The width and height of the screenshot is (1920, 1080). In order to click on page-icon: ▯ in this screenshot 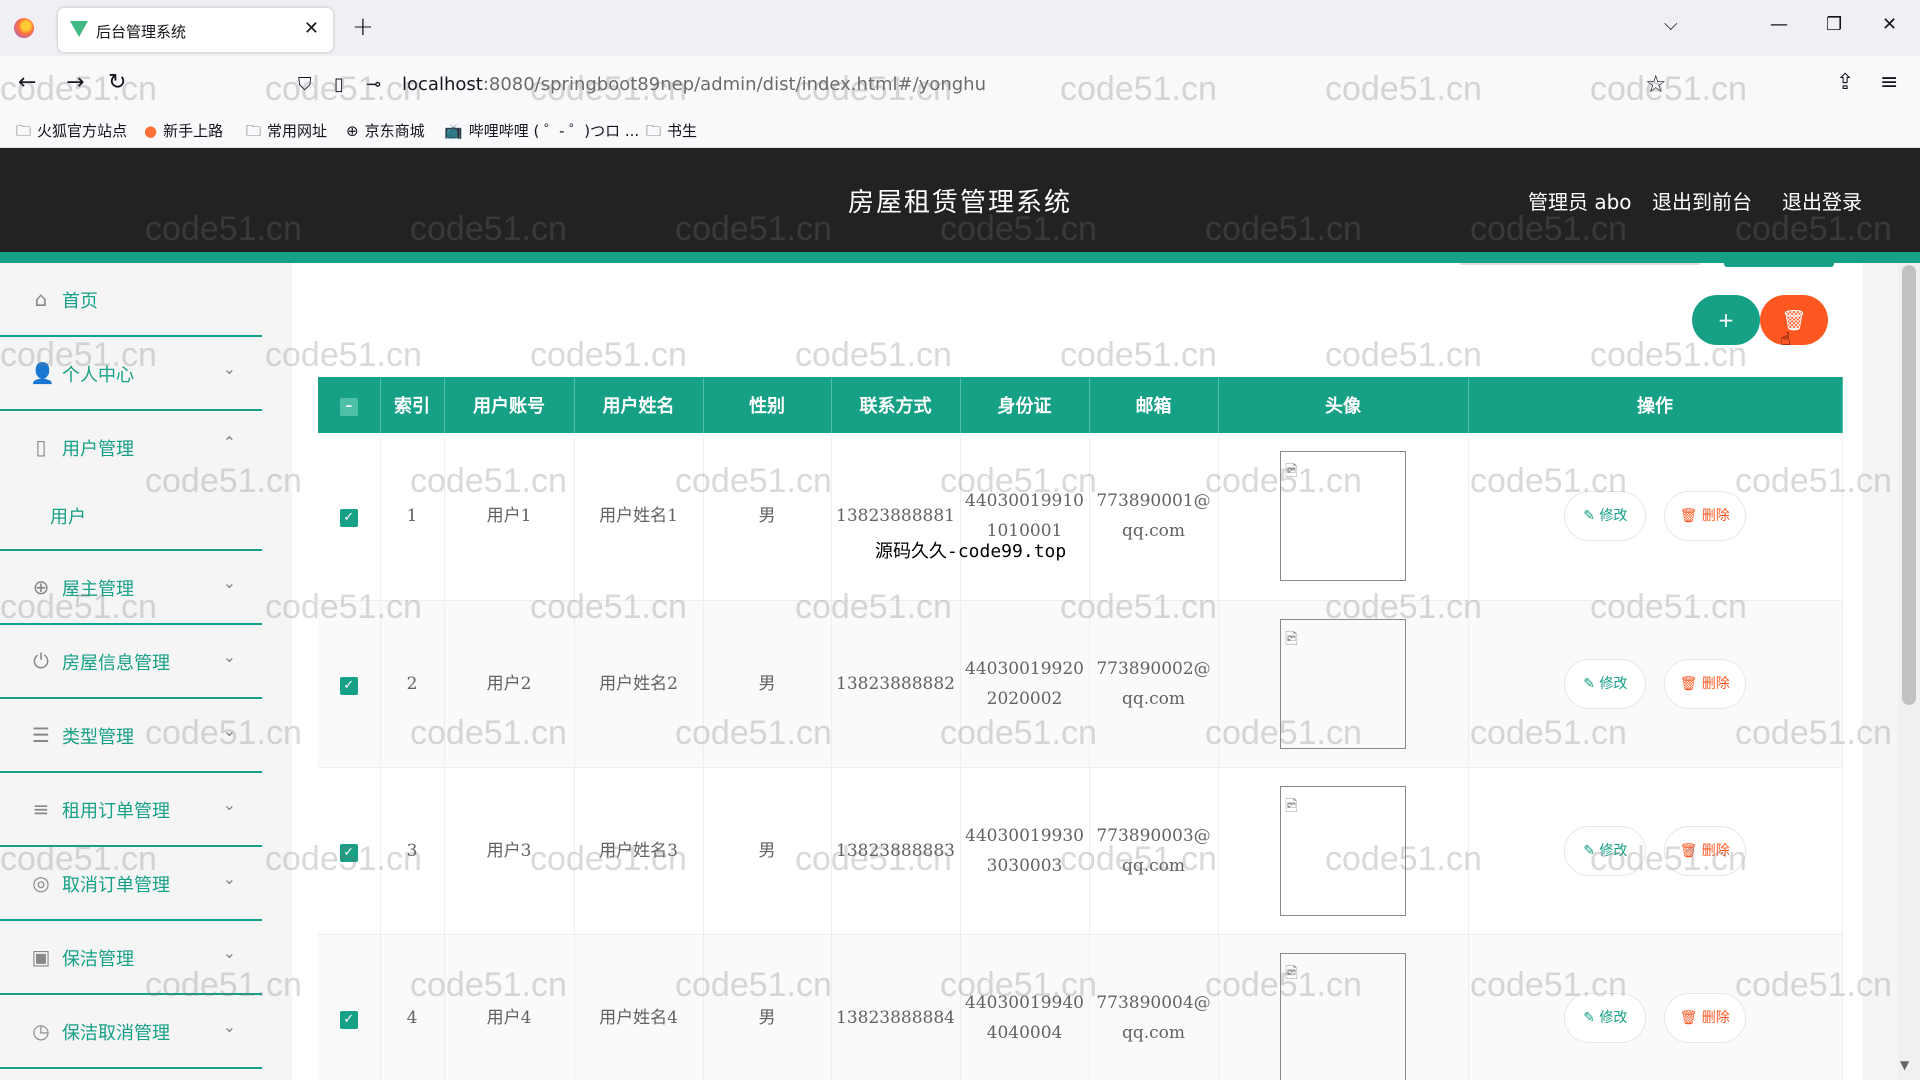, I will do `click(339, 84)`.